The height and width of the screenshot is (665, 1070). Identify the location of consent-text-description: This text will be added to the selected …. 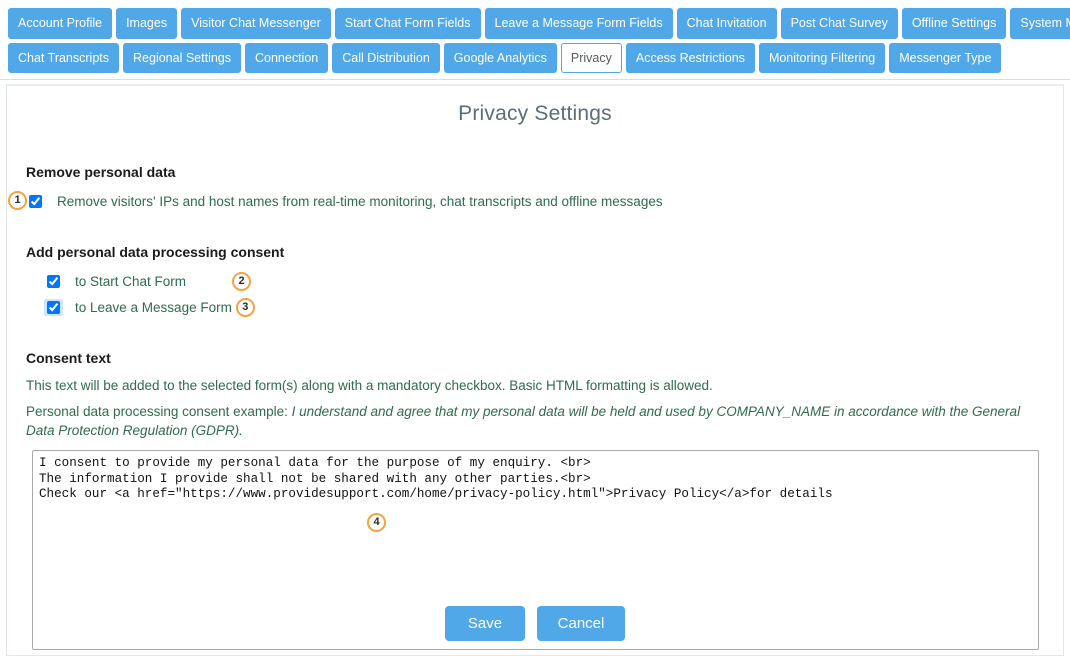
(369, 385).